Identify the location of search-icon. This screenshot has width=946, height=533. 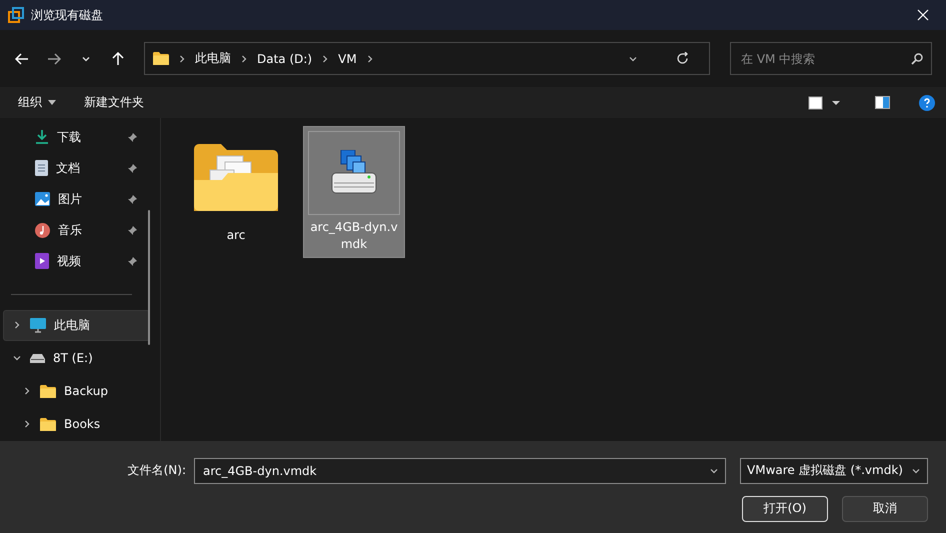
(917, 58).